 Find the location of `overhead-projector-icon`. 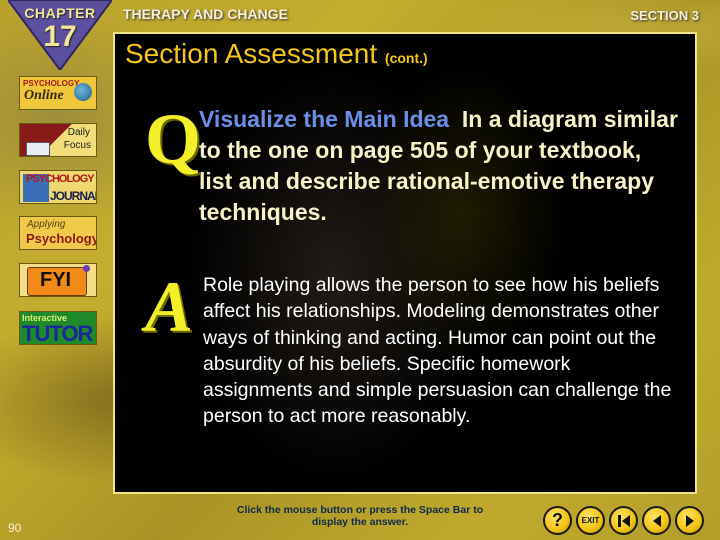

overhead-projector-icon is located at coordinates (38, 149).